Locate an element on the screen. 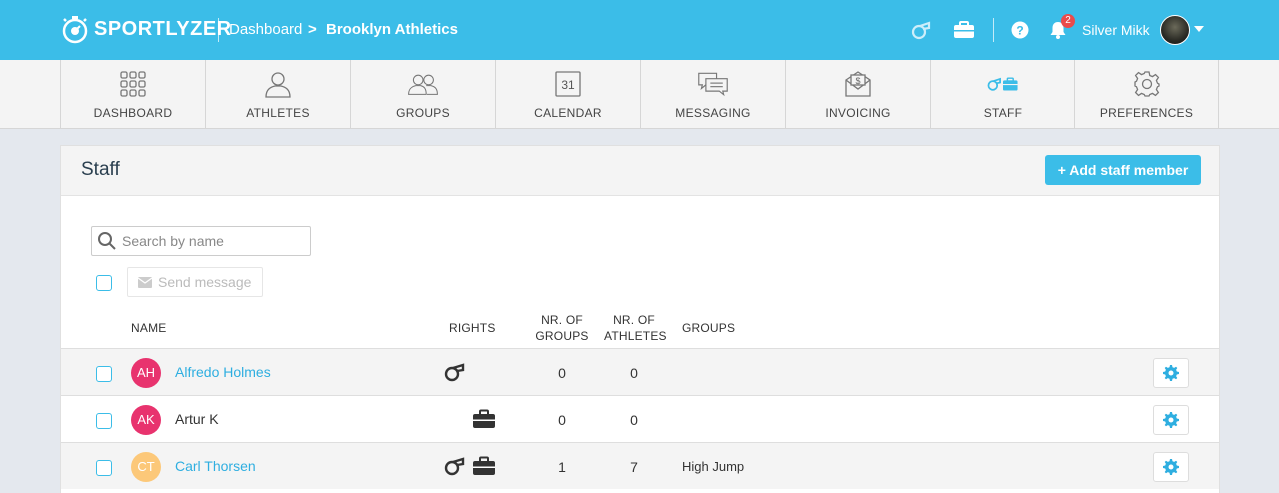 This screenshot has height=493, width=1279. nav-staff: STAFF is located at coordinates (1002, 94).